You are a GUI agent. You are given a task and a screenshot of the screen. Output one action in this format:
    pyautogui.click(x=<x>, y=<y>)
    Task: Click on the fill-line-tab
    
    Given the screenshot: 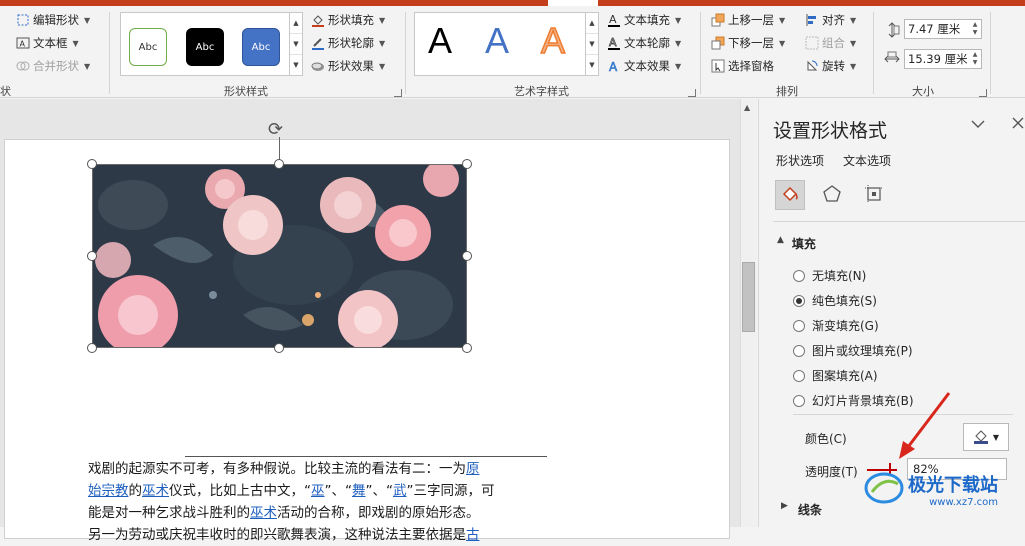 What is the action you would take?
    pyautogui.click(x=790, y=195)
    